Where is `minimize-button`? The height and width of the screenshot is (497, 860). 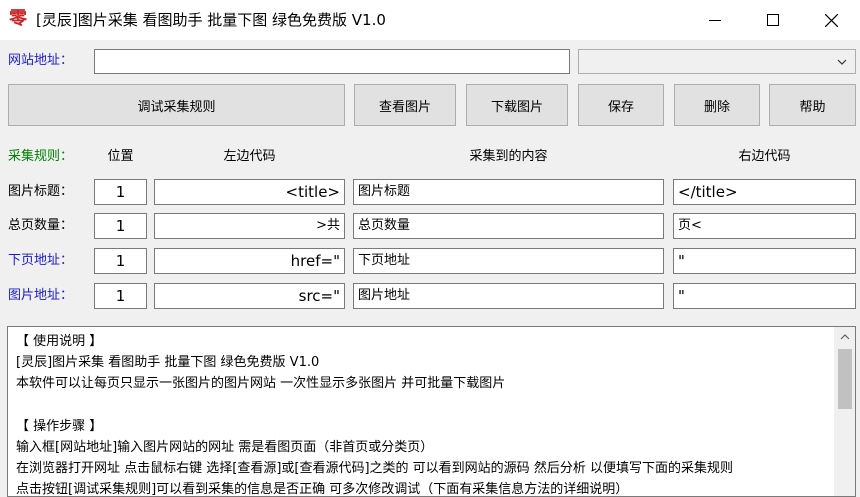 minimize-button is located at coordinates (715, 20).